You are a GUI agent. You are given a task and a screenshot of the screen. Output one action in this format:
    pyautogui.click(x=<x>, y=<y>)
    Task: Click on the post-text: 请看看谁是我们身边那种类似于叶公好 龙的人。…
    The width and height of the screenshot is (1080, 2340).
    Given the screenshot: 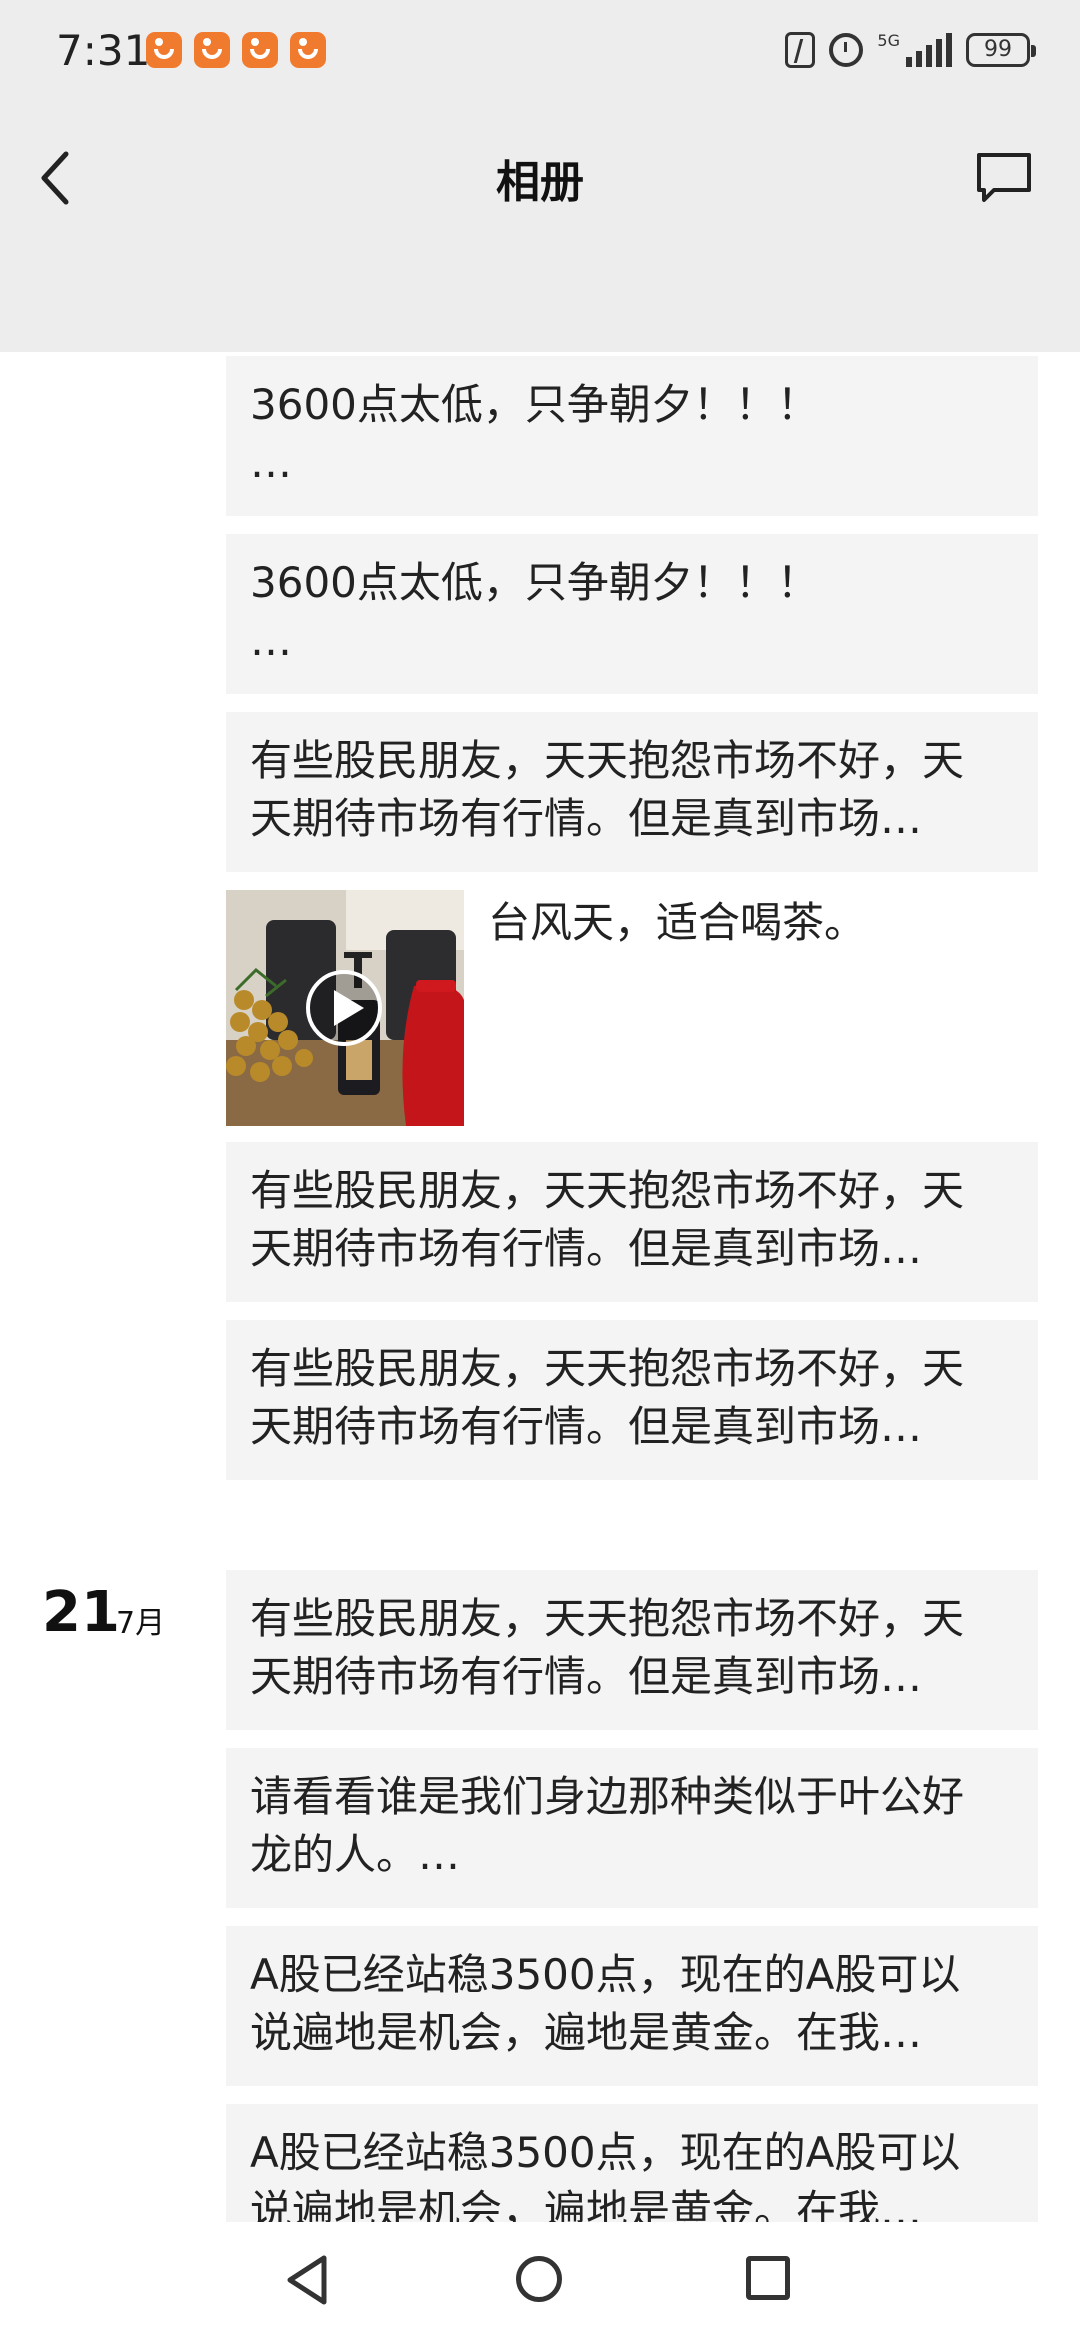 What is the action you would take?
    pyautogui.click(x=607, y=1825)
    